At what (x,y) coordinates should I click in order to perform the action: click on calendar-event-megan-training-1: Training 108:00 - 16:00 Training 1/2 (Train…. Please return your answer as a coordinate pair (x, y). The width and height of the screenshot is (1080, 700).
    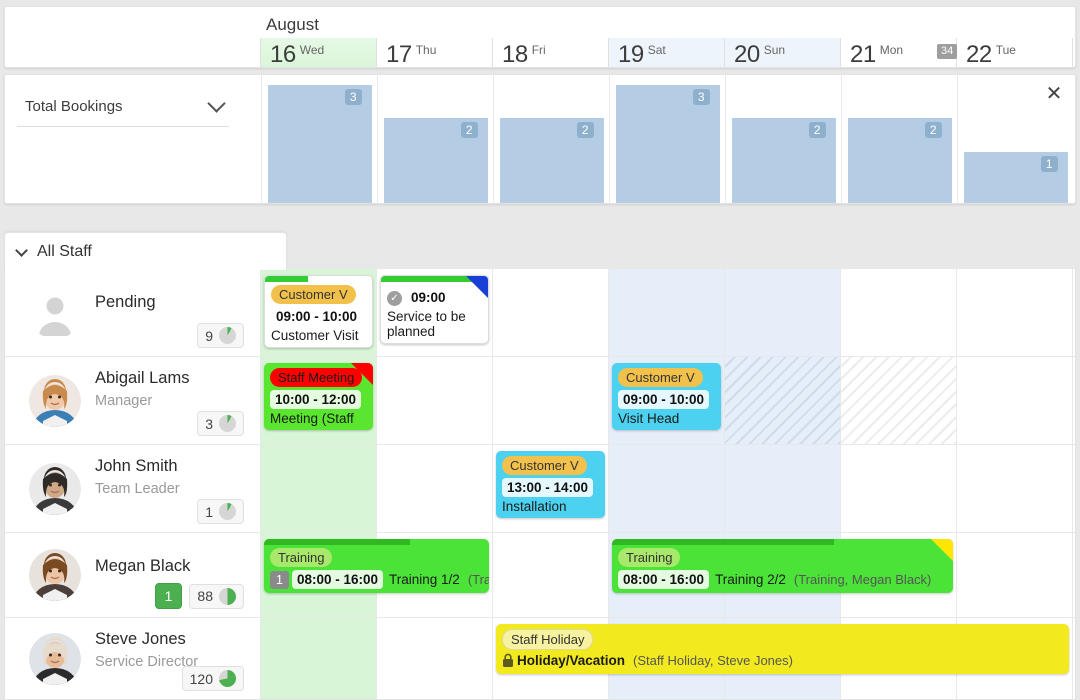
    Looking at the image, I should click on (376, 566).